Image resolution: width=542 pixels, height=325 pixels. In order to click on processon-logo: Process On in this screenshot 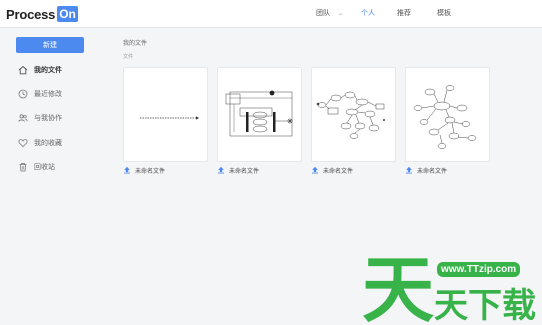, I will do `click(42, 14)`.